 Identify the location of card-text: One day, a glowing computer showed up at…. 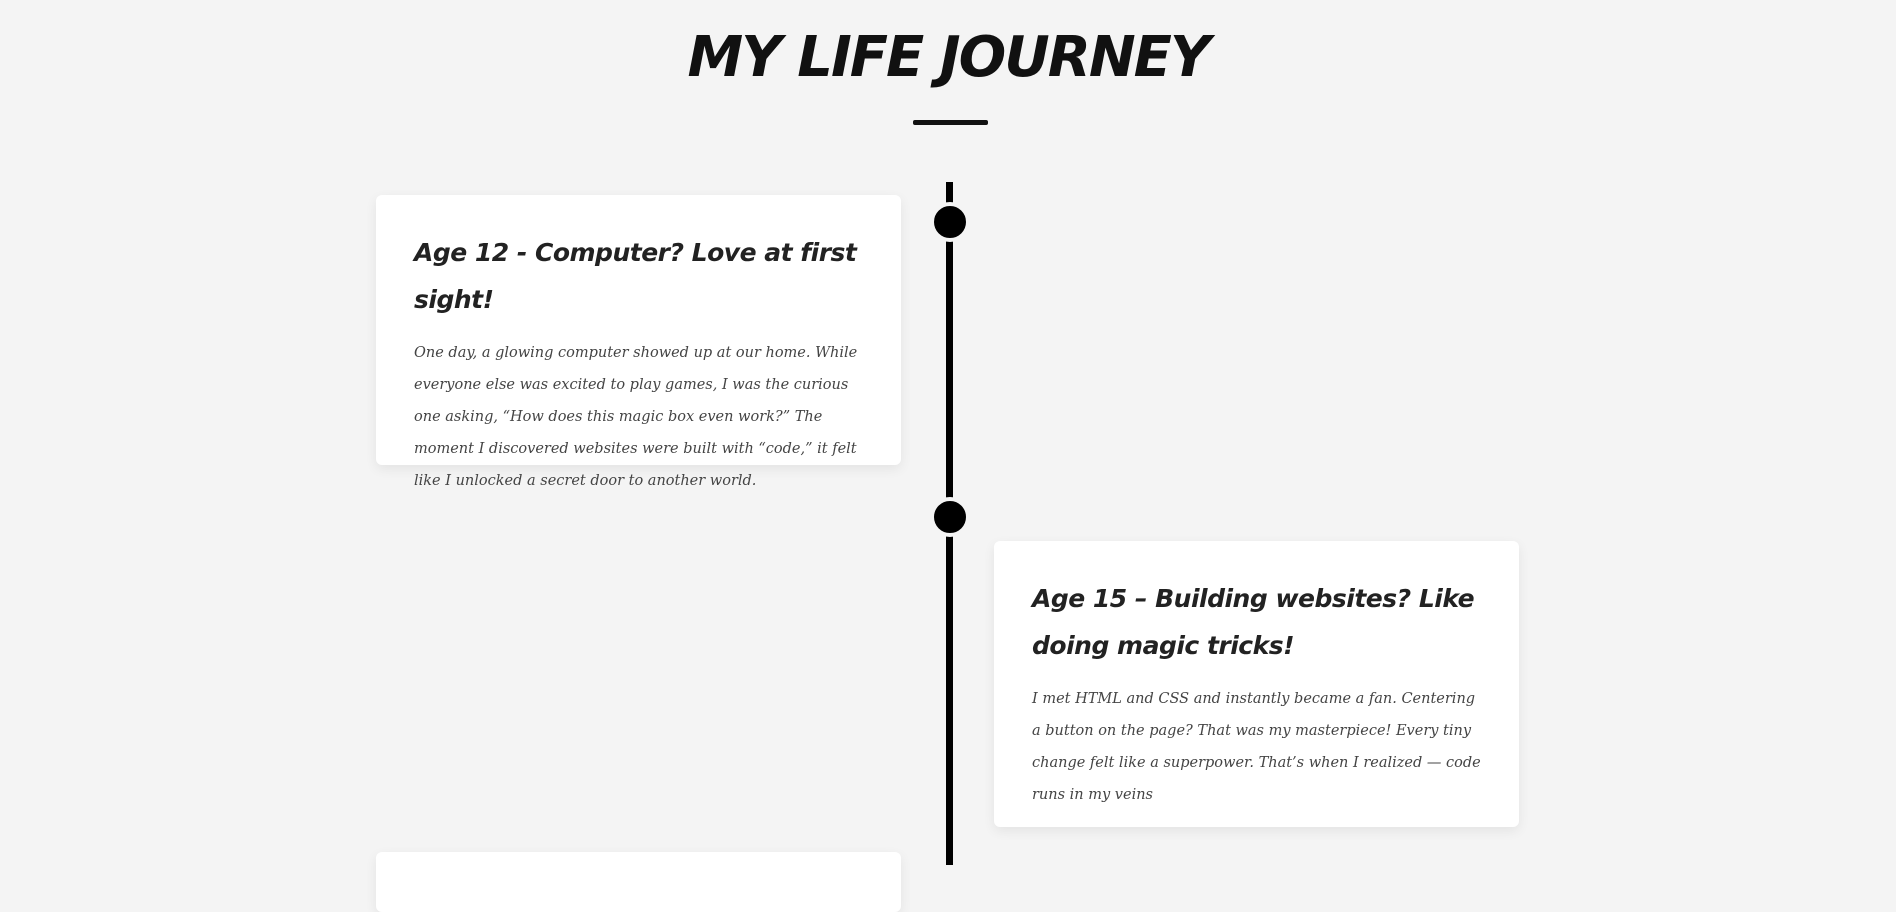
(636, 417).